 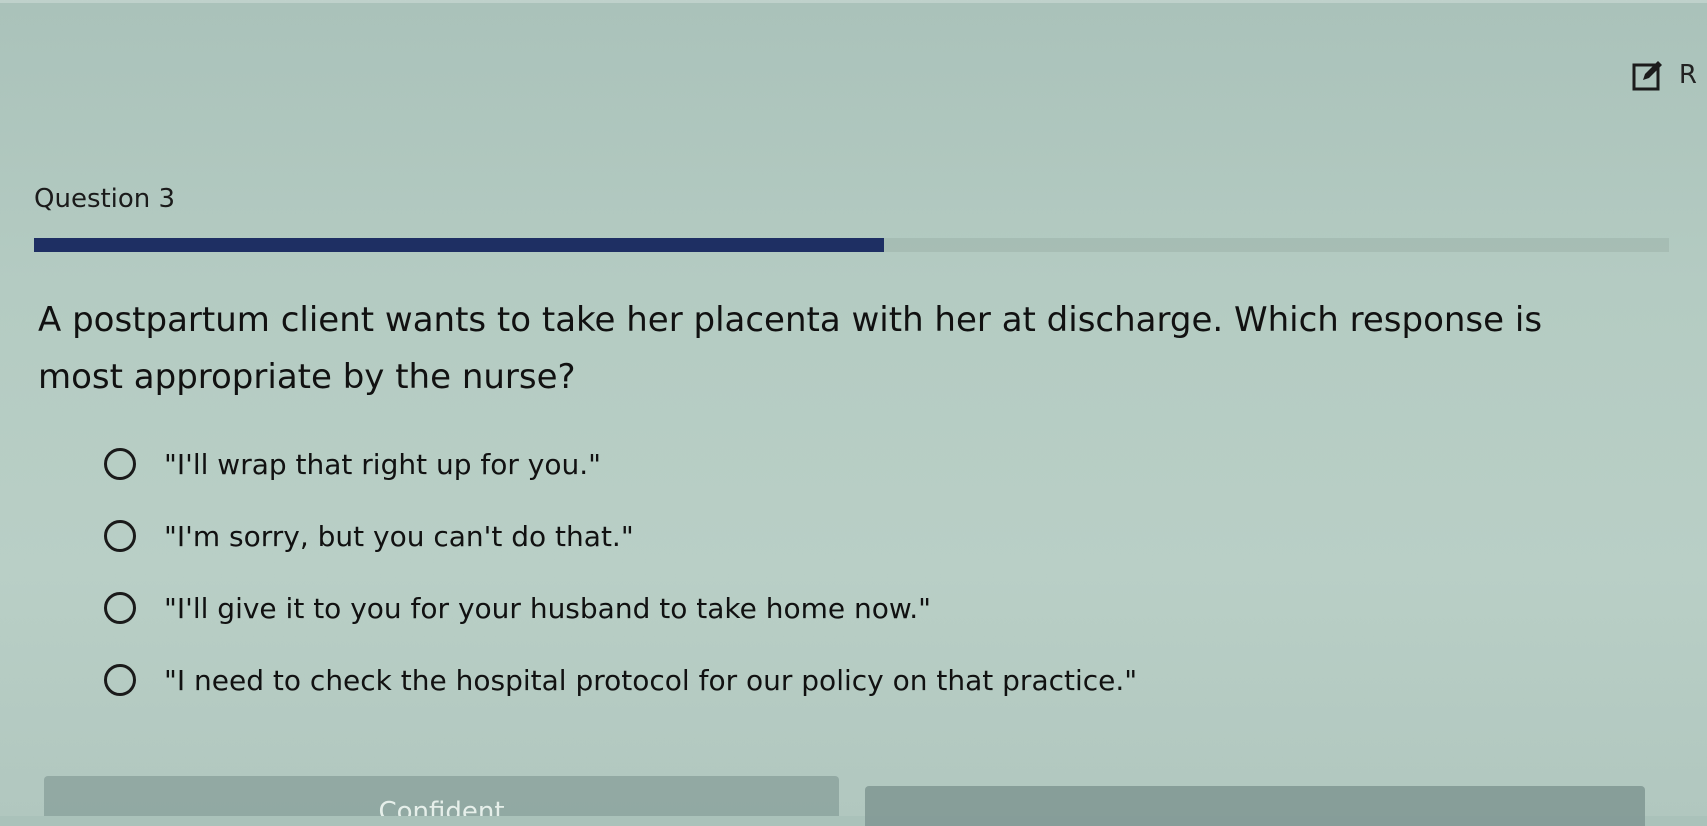 I want to click on top-rule, so click(x=853, y=1).